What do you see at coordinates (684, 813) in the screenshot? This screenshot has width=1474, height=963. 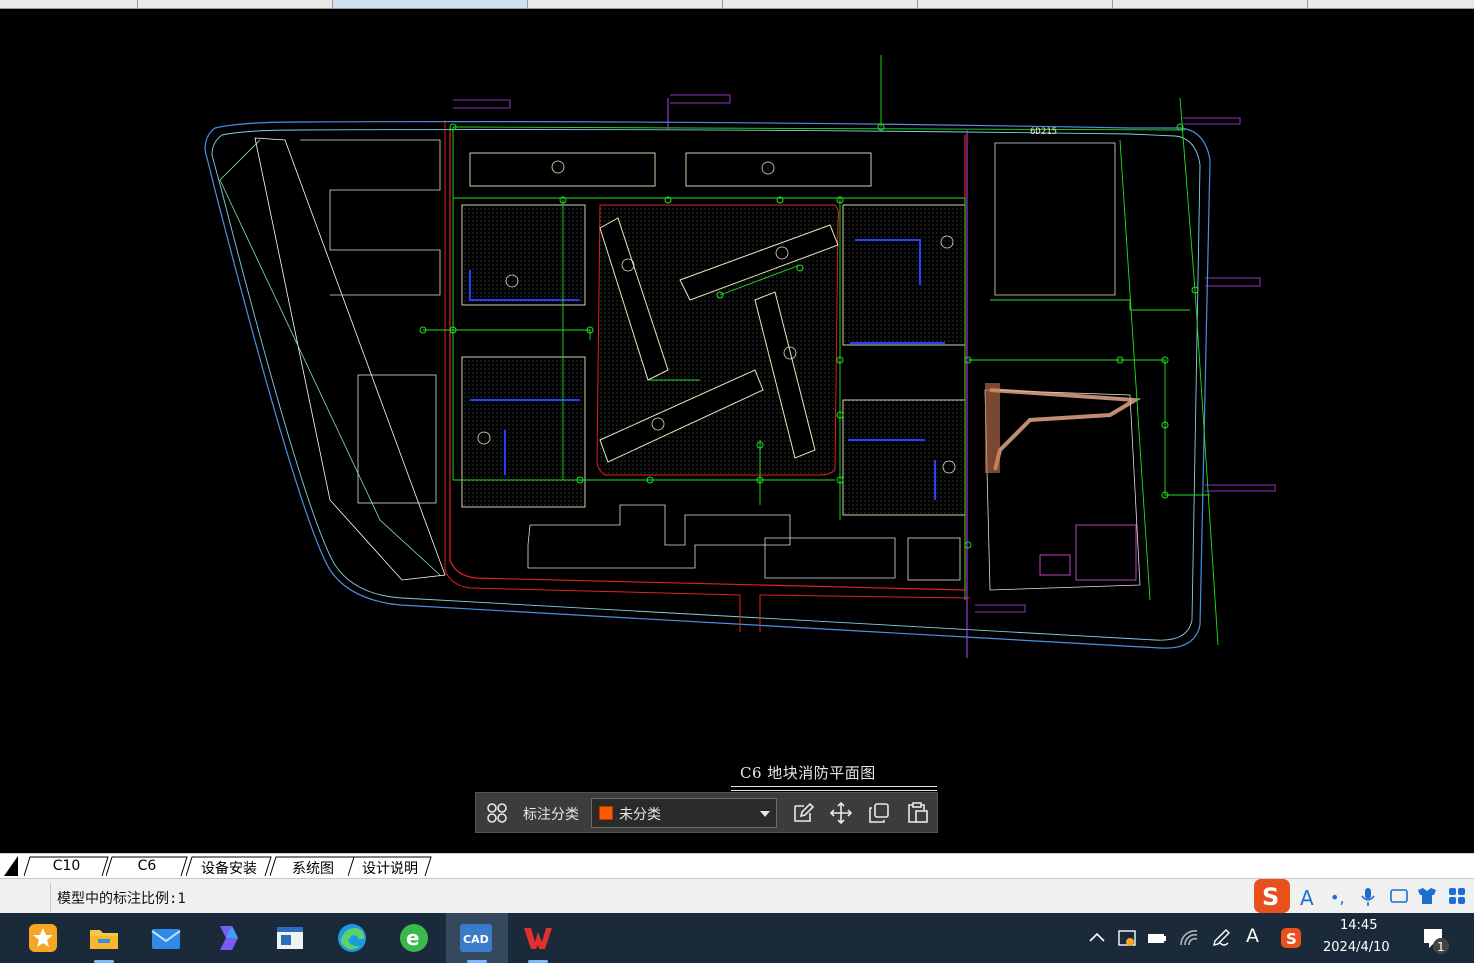 I see `annotation-category-select: 未分类` at bounding box center [684, 813].